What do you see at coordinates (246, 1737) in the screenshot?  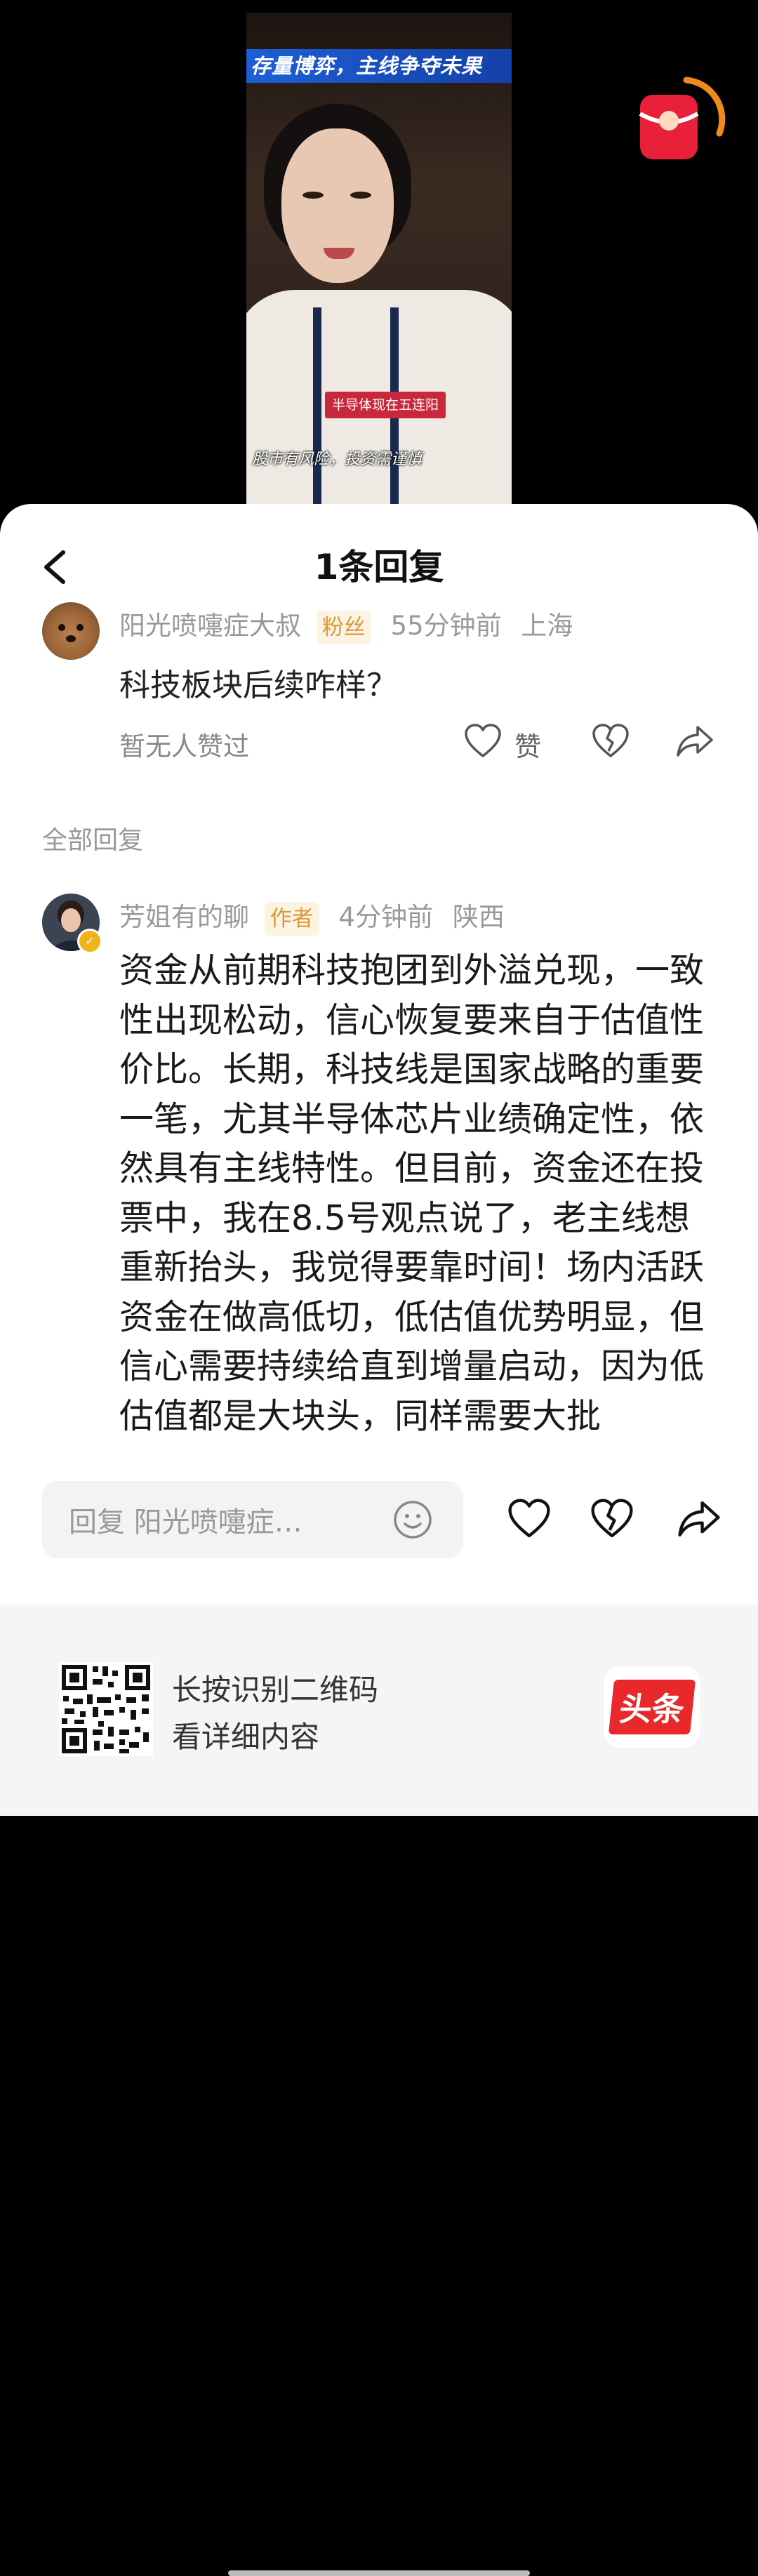 I see `qr-subtext: 看详细内容` at bounding box center [246, 1737].